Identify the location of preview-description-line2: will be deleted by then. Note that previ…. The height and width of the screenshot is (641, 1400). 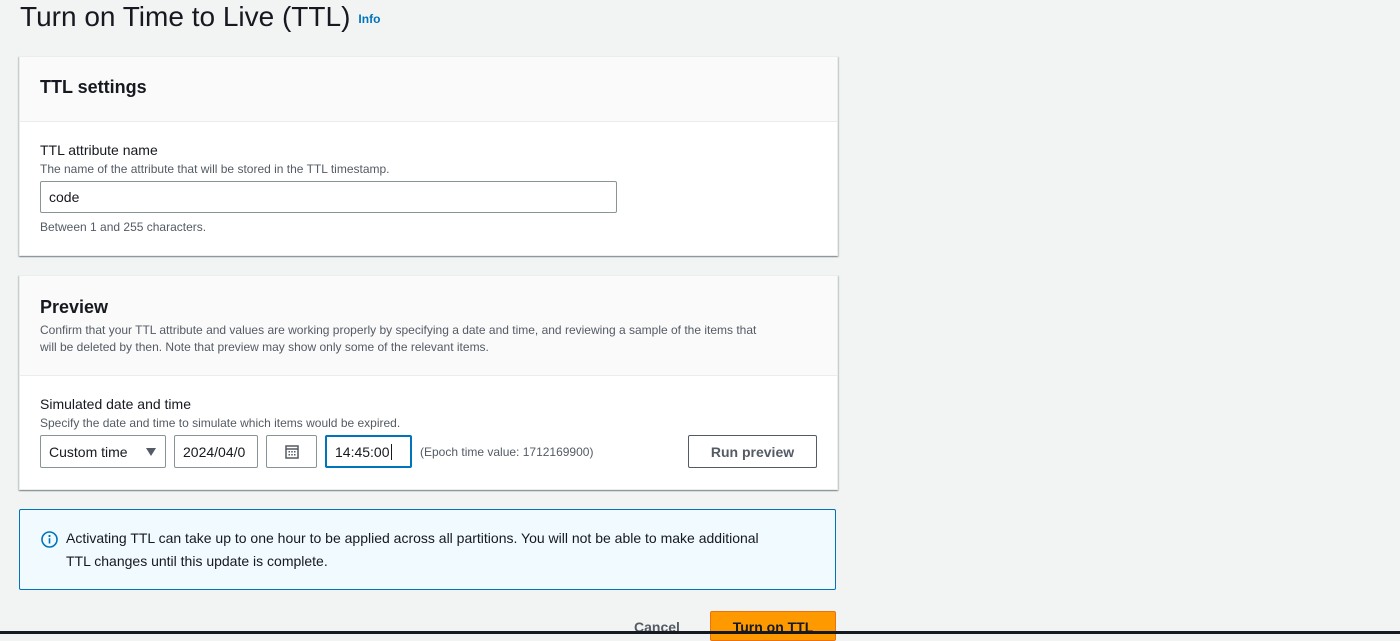
(264, 347).